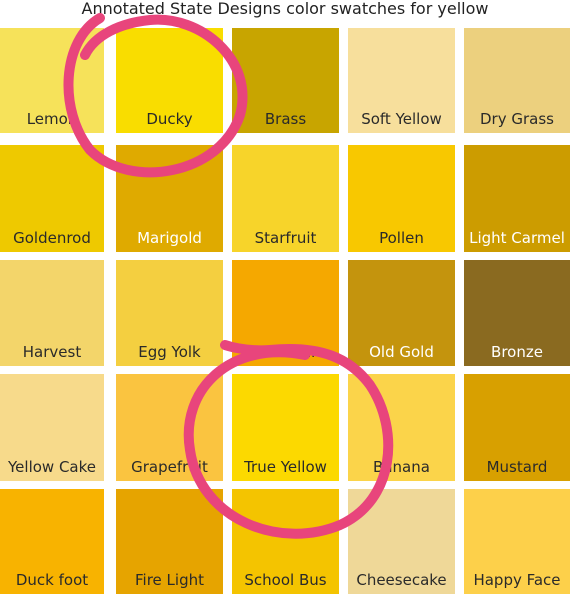  I want to click on swatch-label: Egg Yolk, so click(169, 352).